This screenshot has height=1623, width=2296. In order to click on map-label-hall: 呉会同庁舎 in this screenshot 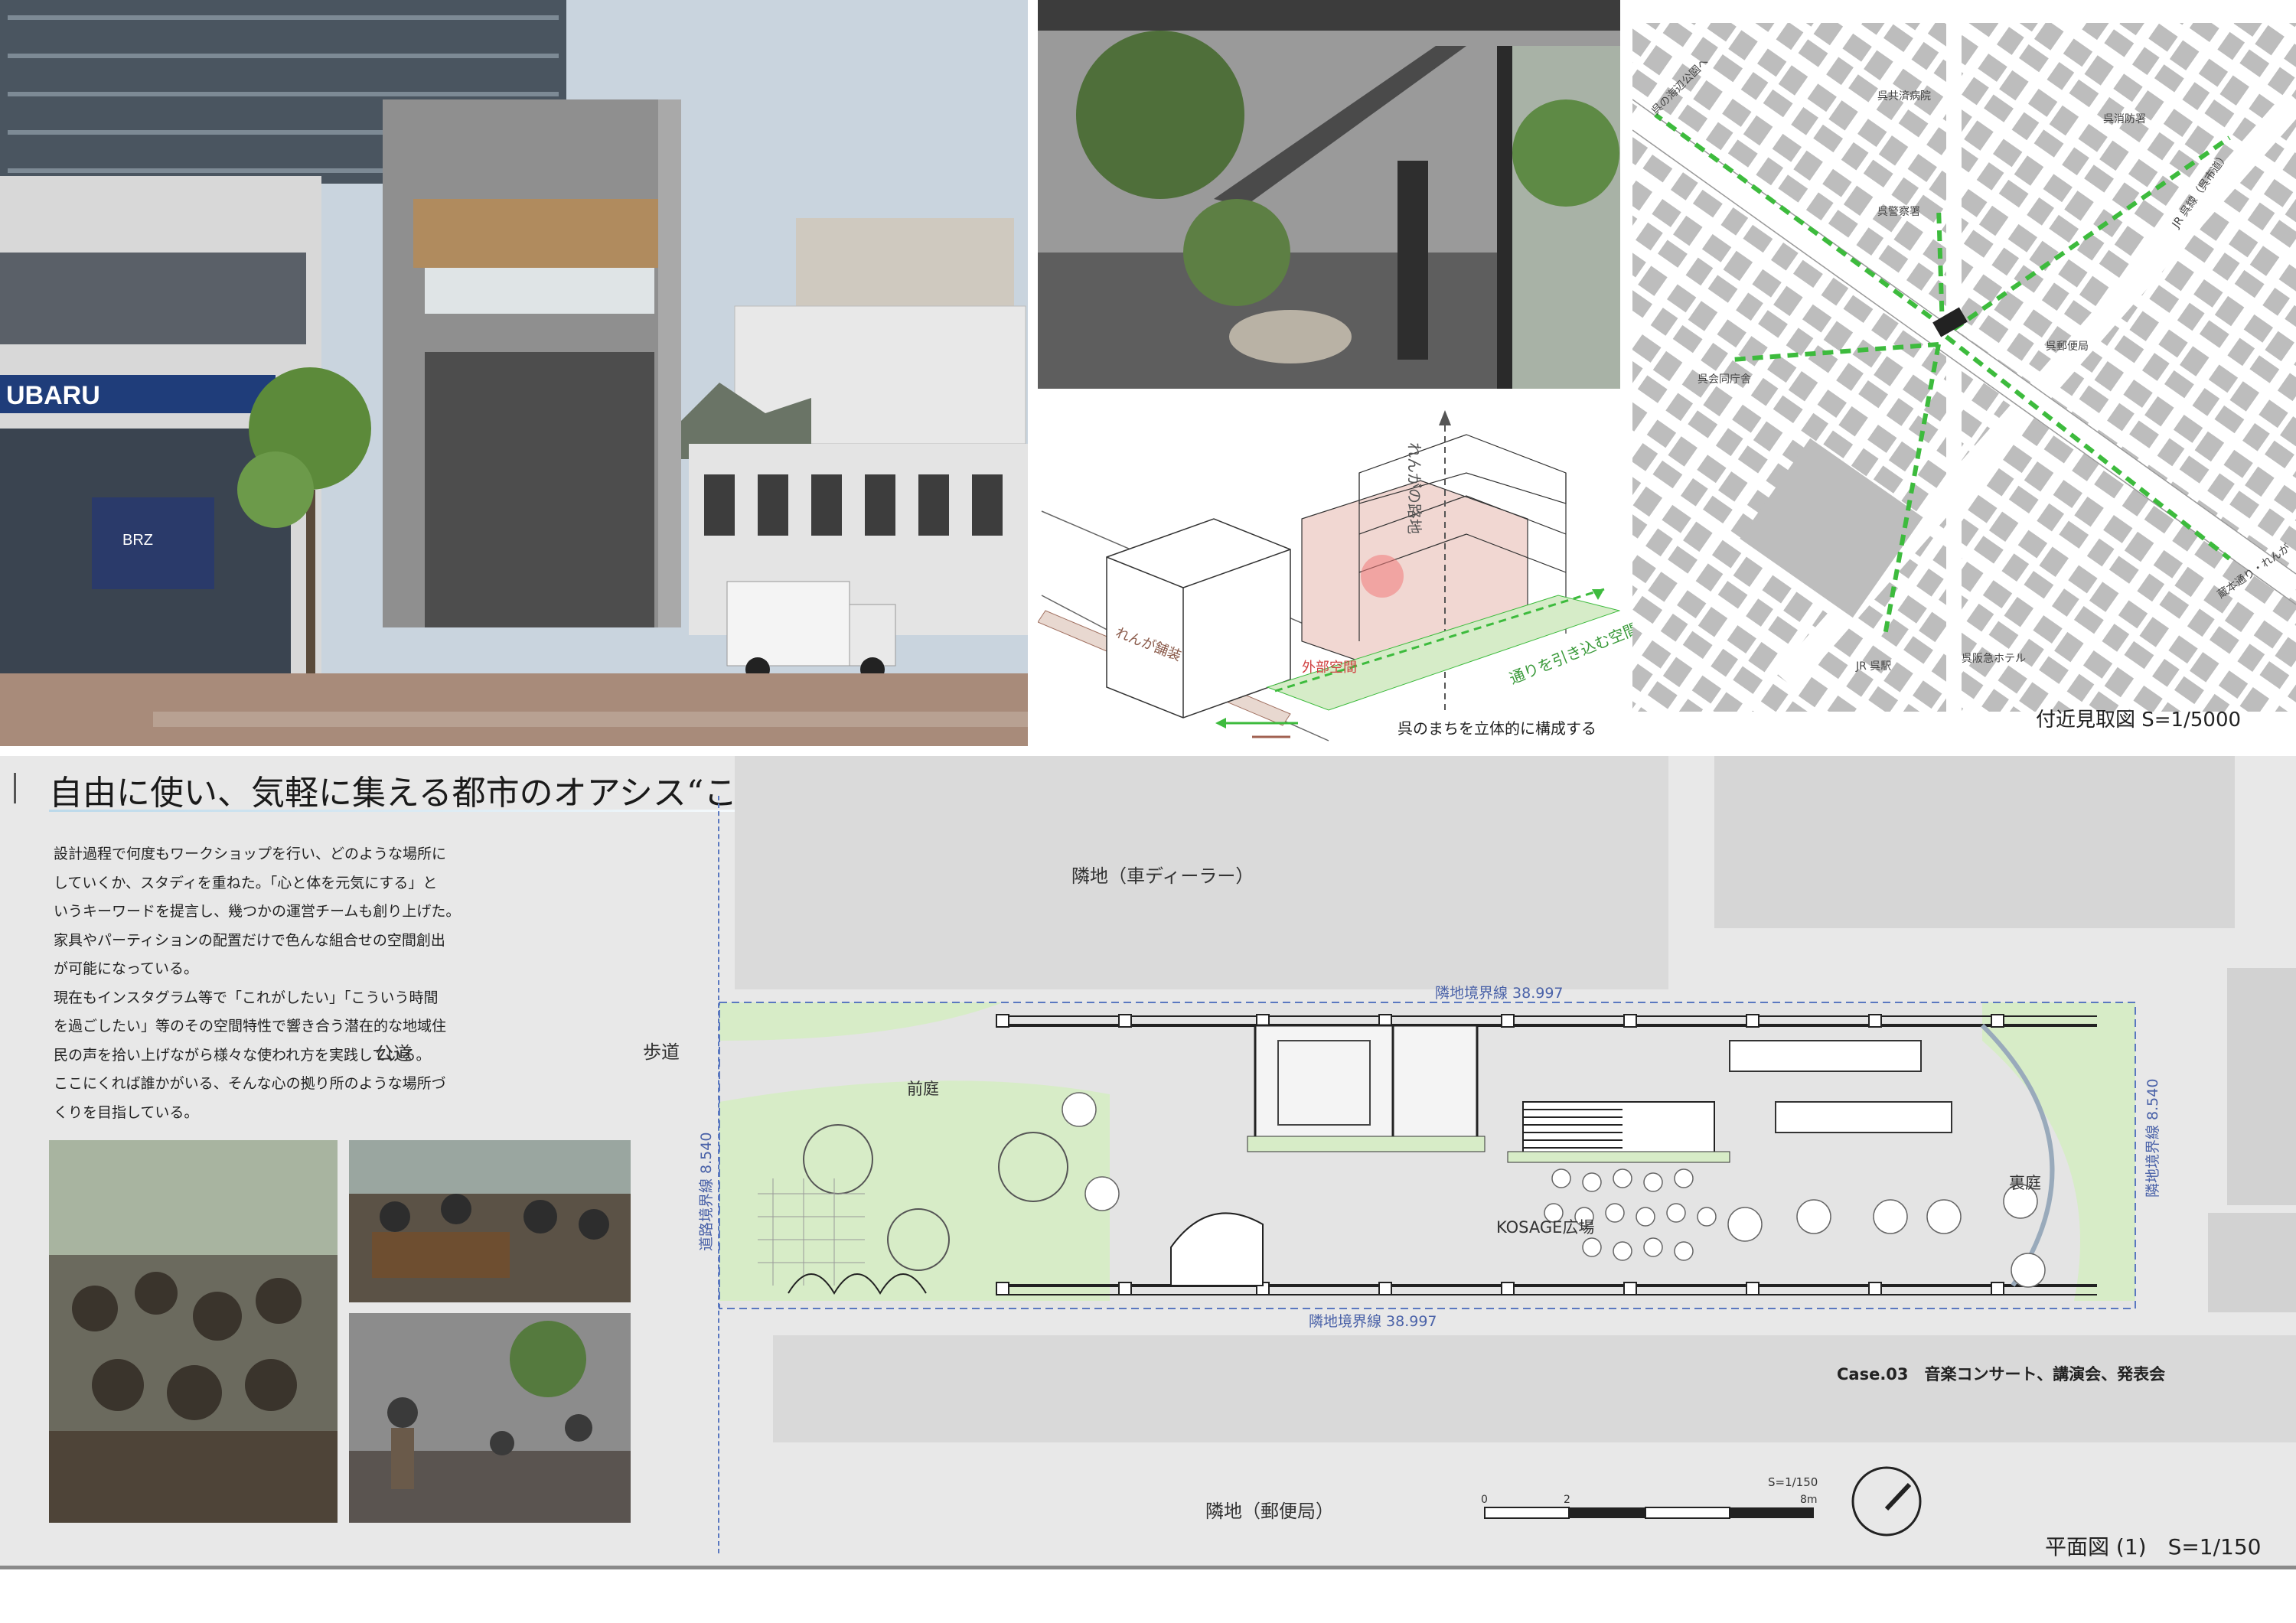, I will do `click(1724, 380)`.